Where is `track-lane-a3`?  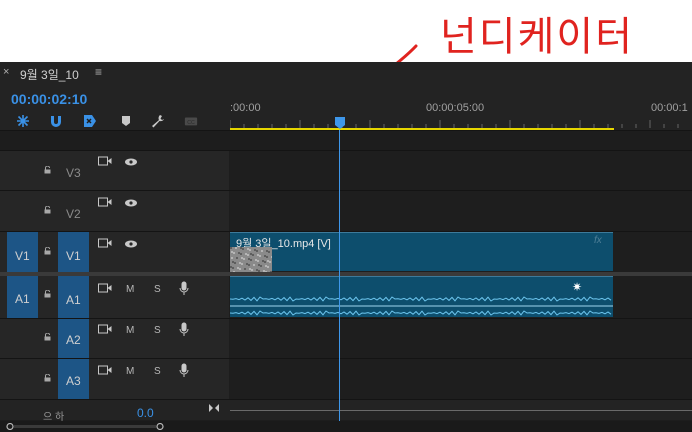 track-lane-a3 is located at coordinates (461, 379).